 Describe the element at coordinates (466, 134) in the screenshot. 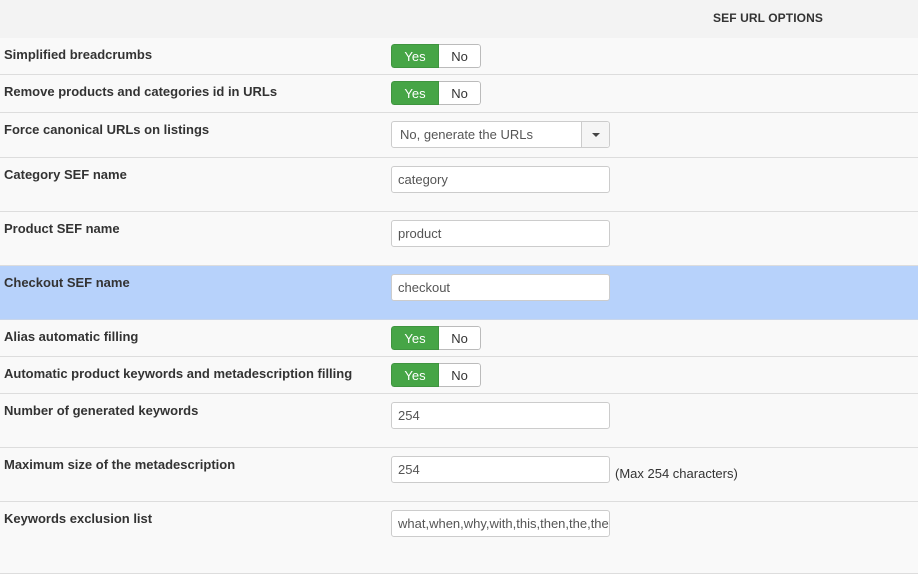

I see `force-canonical-selected-value: No, generate the URLs` at that location.